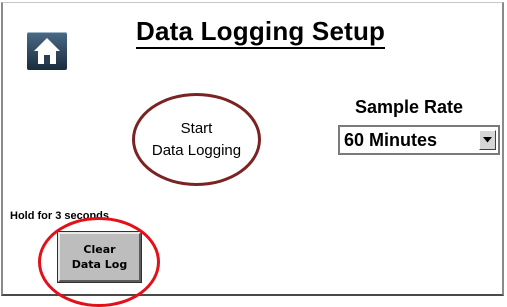 The height and width of the screenshot is (307, 507). What do you see at coordinates (196, 139) in the screenshot?
I see `start-data-logging-button: Start Data Logging` at bounding box center [196, 139].